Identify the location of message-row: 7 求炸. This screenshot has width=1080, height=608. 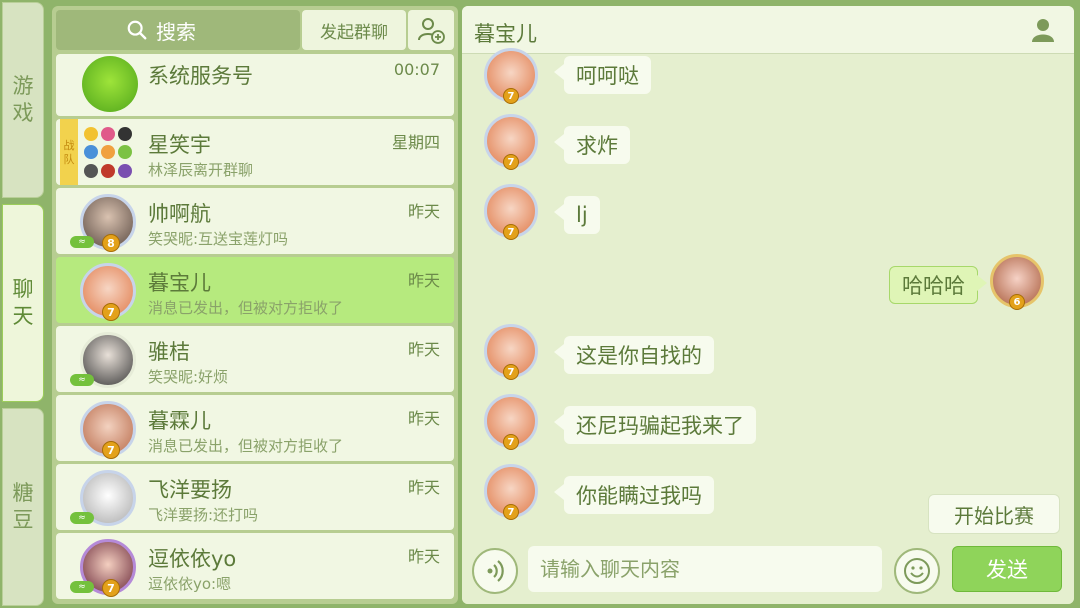
(768, 144).